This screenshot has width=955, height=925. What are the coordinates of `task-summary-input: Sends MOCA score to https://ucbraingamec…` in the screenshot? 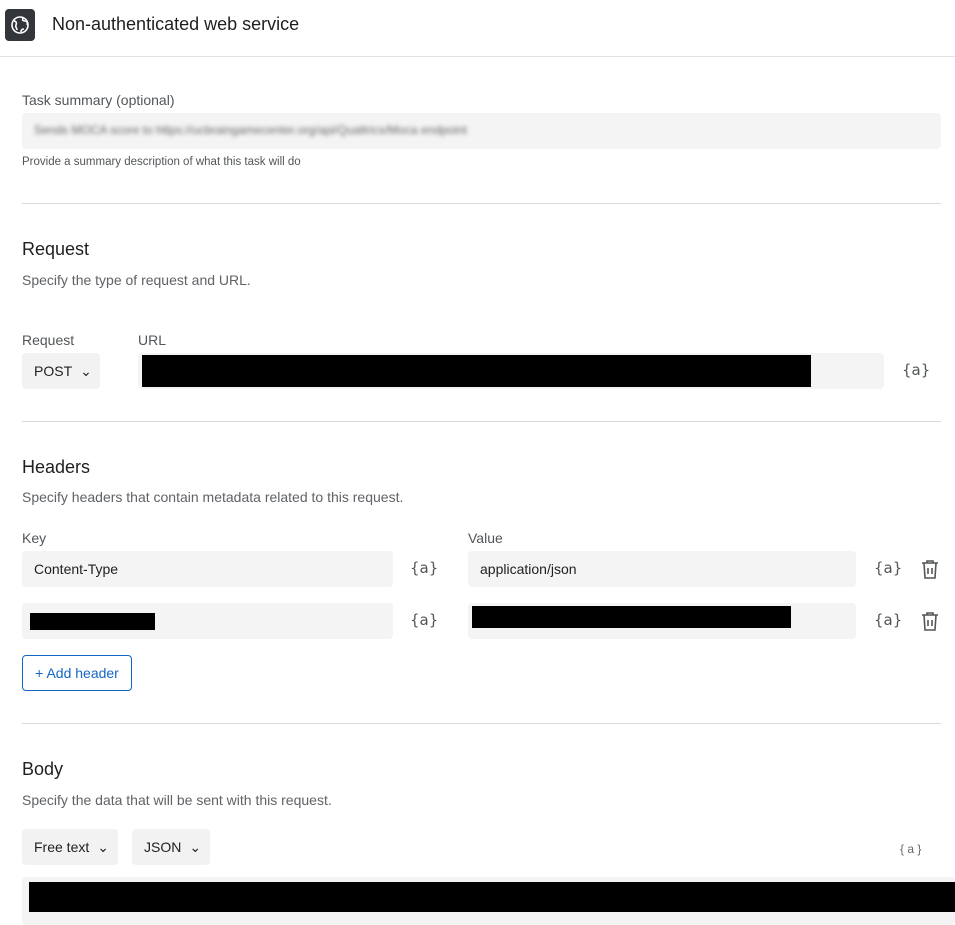 It's located at (481, 131).